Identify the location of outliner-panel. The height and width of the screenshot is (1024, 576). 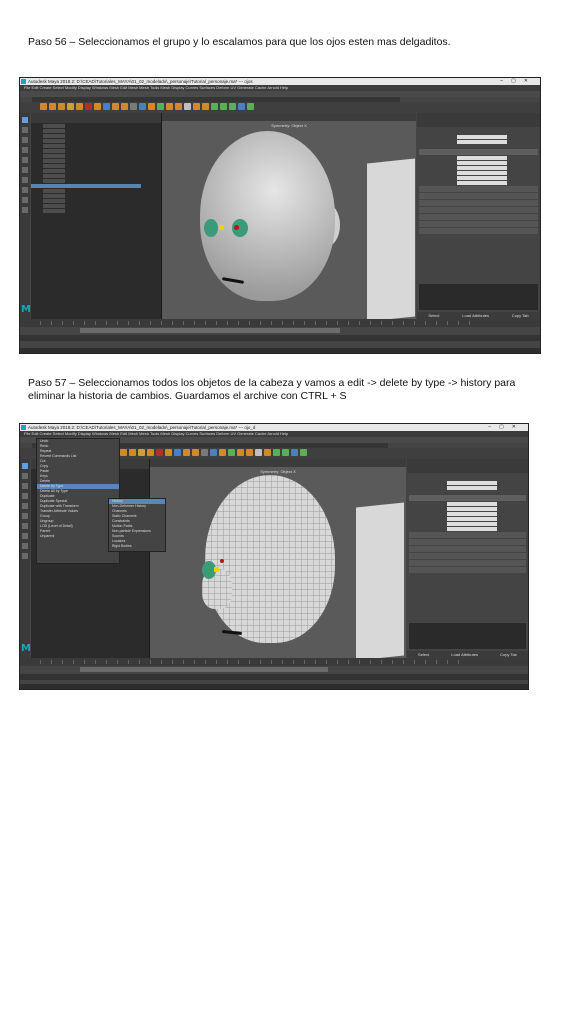
(96, 216).